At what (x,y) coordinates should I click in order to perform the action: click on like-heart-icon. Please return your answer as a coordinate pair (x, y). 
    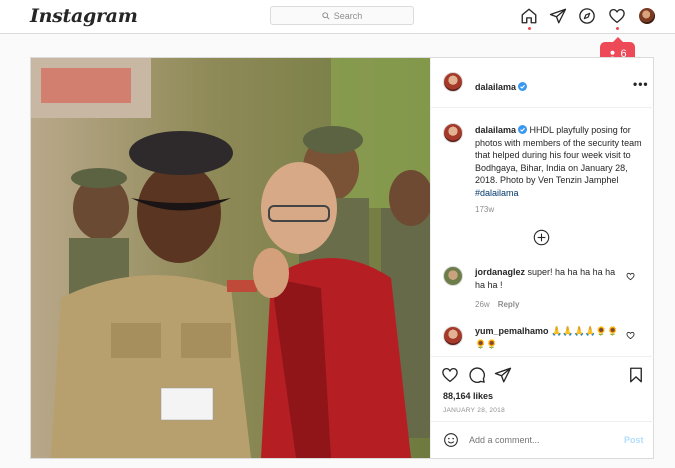
    Looking at the image, I should click on (450, 375).